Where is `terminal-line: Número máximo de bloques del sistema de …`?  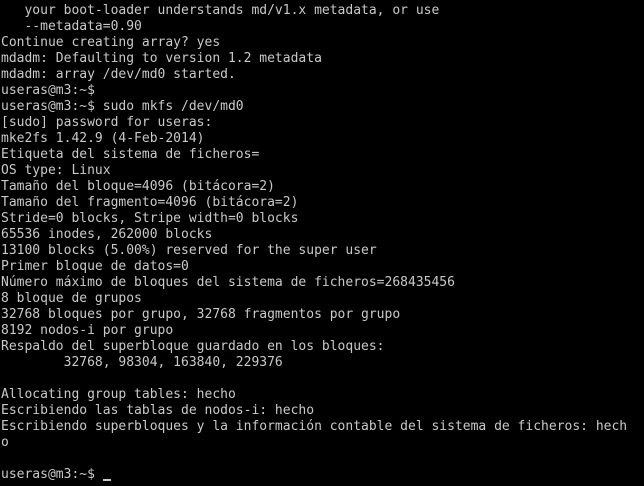 terminal-line: Número máximo de bloques del sistema de … is located at coordinates (228, 282).